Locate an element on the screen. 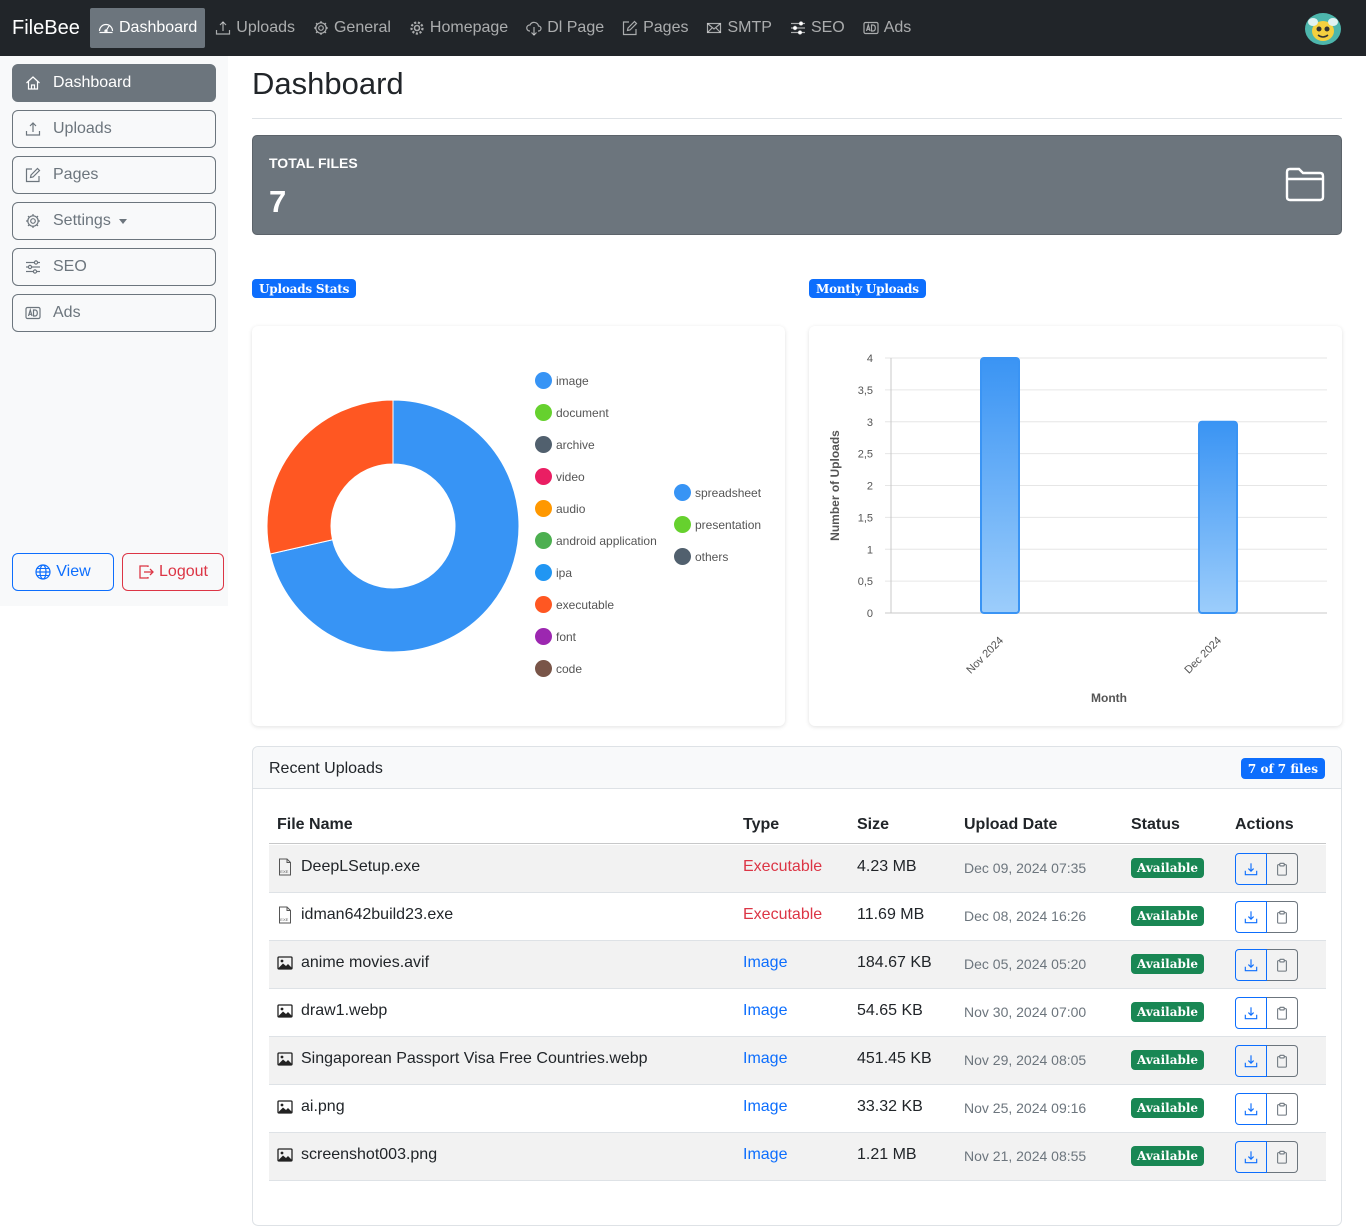  legend-item-others: others is located at coordinates (701, 556).